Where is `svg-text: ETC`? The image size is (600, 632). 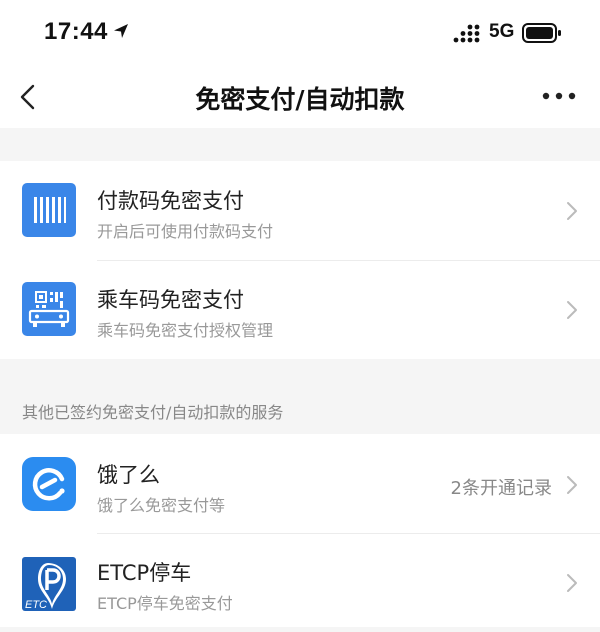 svg-text: ETC is located at coordinates (36, 605).